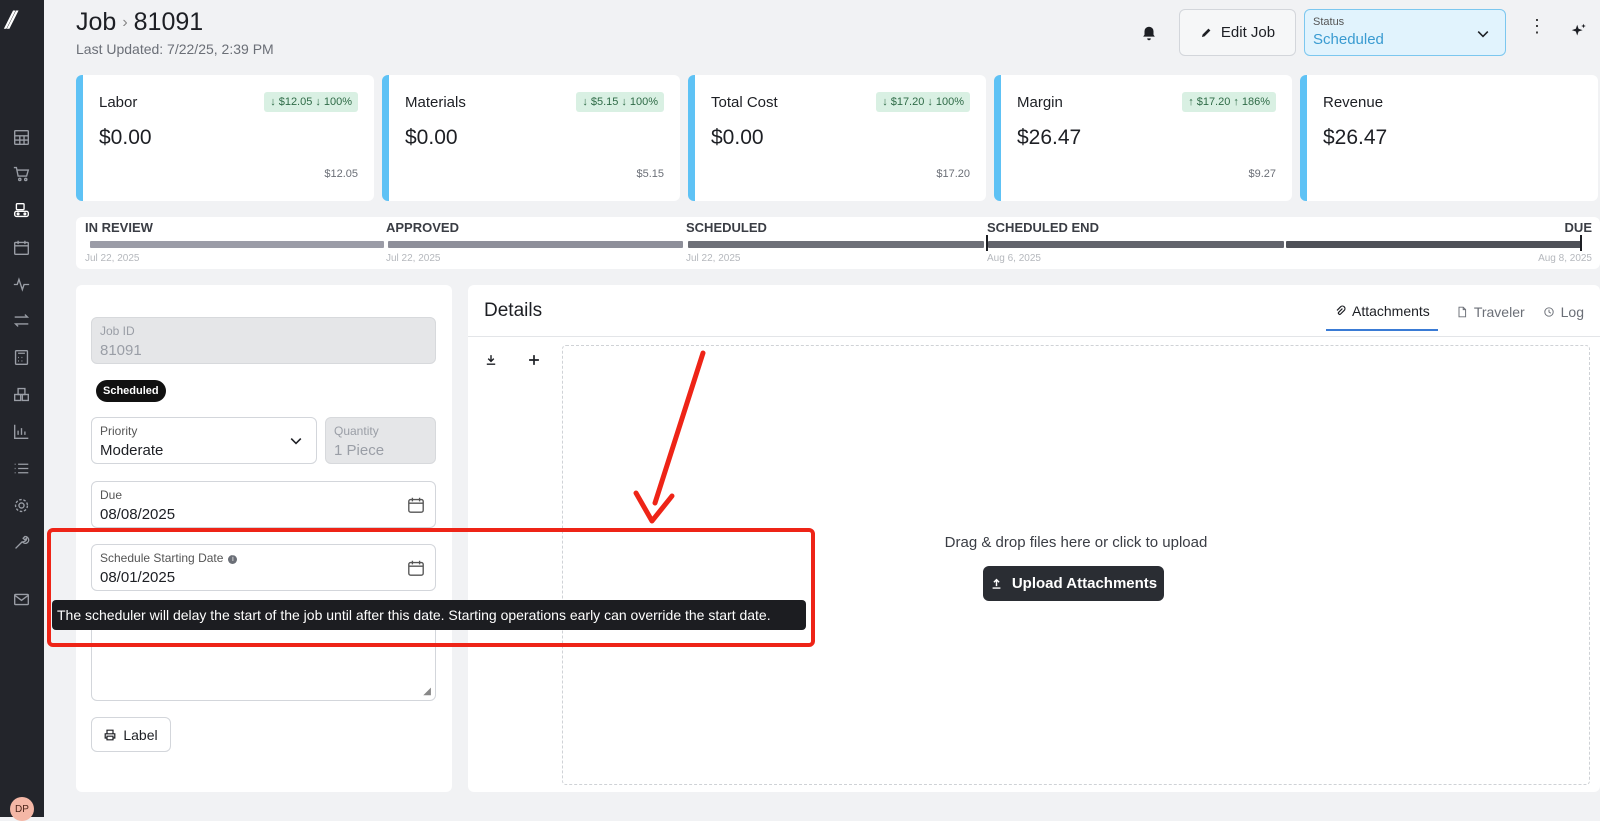  What do you see at coordinates (513, 310) in the screenshot?
I see `details-title: Details` at bounding box center [513, 310].